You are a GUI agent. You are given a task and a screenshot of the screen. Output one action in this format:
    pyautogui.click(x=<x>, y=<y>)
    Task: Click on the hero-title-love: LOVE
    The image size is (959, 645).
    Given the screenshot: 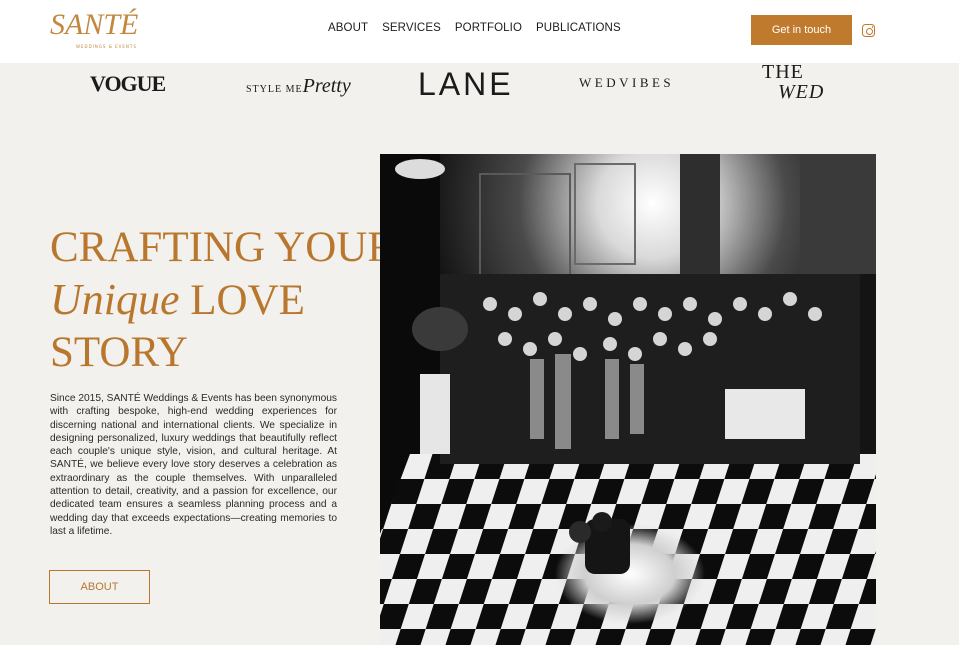 What is the action you would take?
    pyautogui.click(x=242, y=300)
    